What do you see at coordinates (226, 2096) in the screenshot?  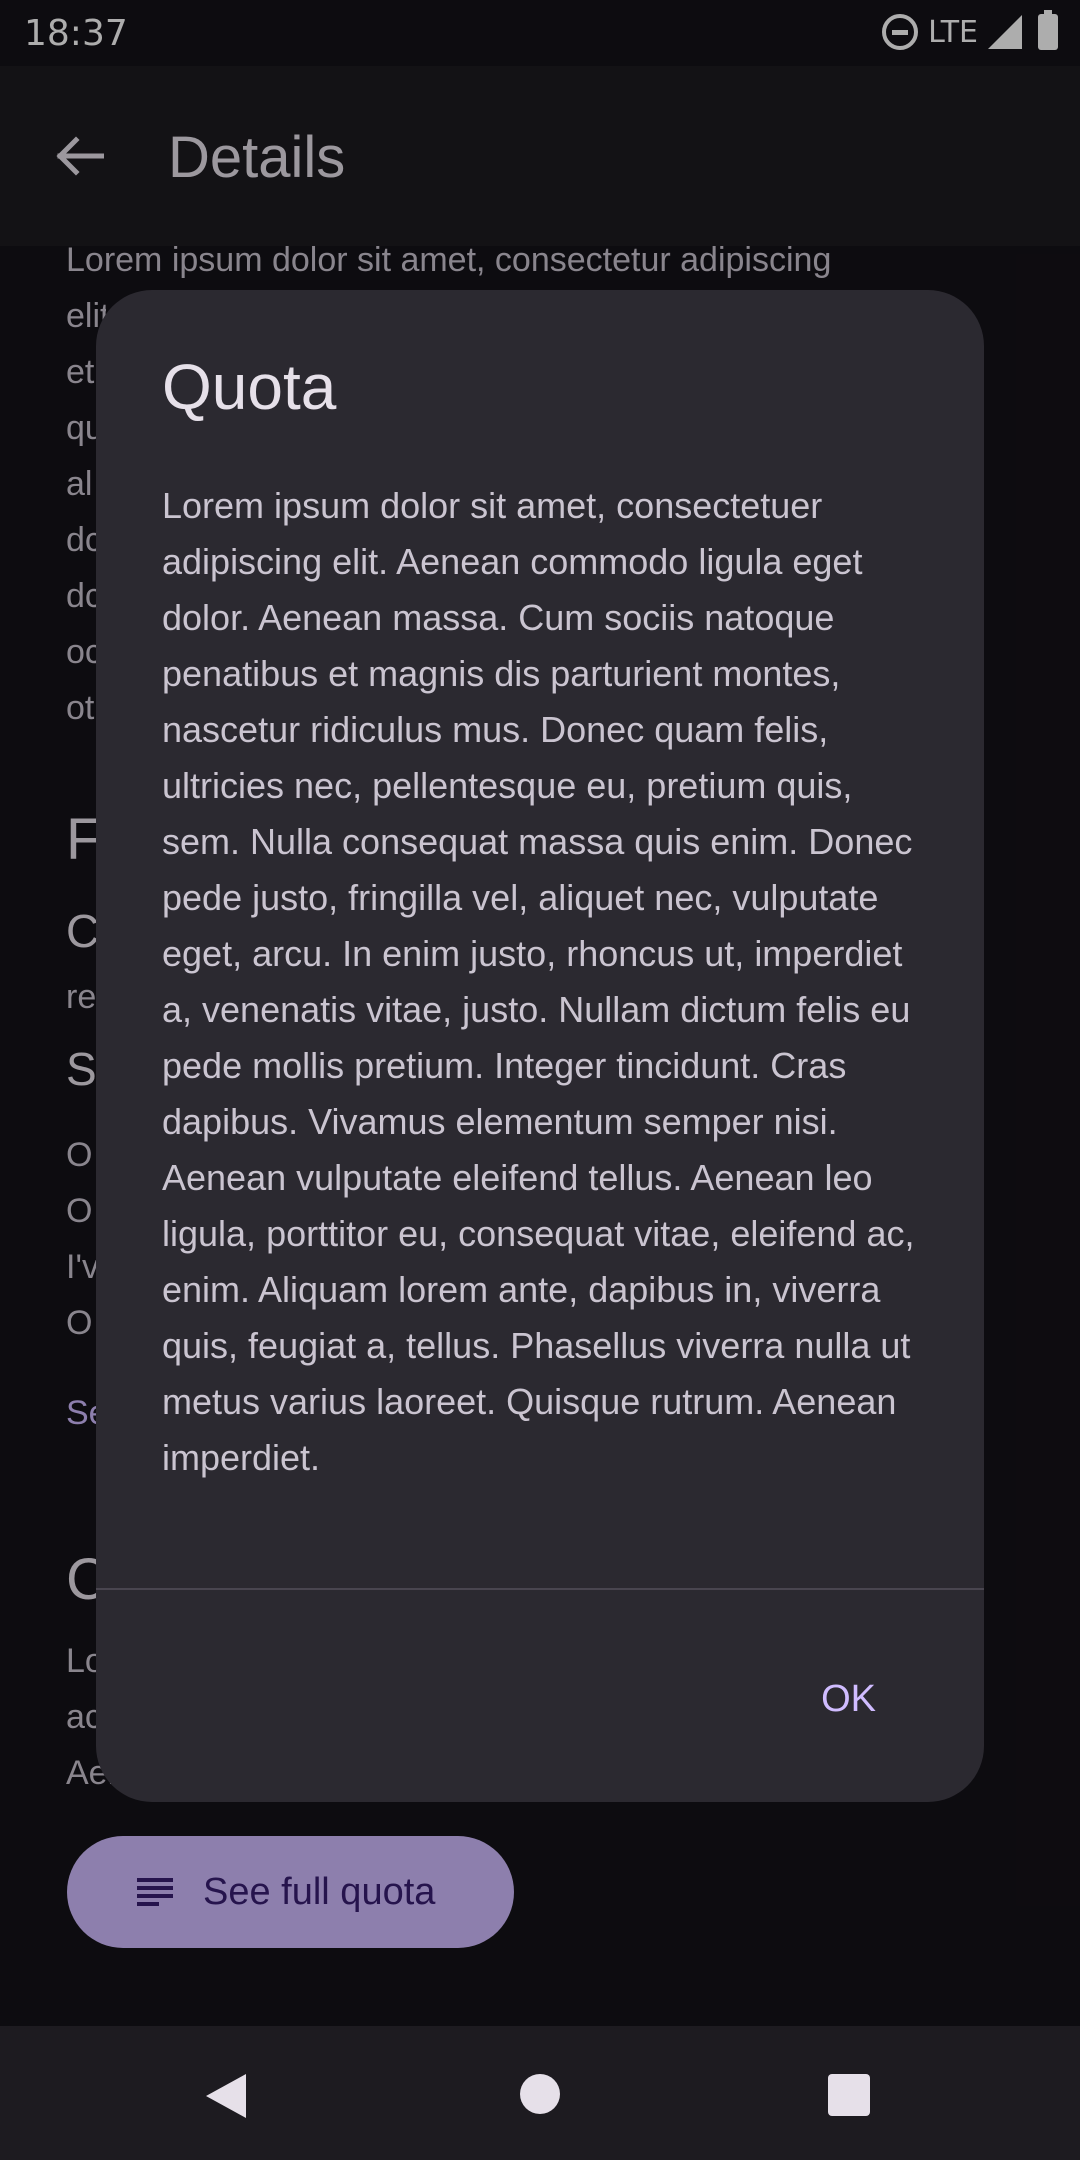 I see `nav-back-icon` at bounding box center [226, 2096].